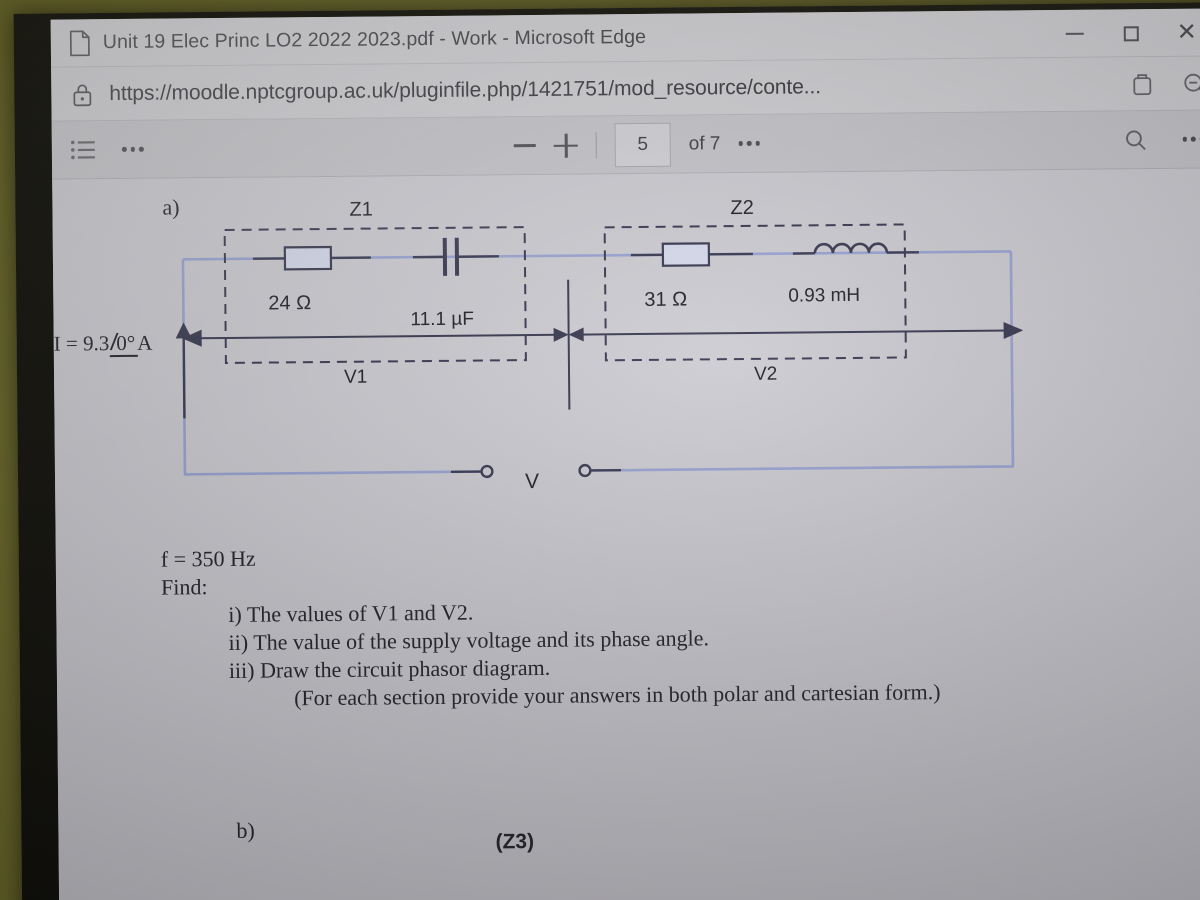  I want to click on document-icon, so click(79, 42).